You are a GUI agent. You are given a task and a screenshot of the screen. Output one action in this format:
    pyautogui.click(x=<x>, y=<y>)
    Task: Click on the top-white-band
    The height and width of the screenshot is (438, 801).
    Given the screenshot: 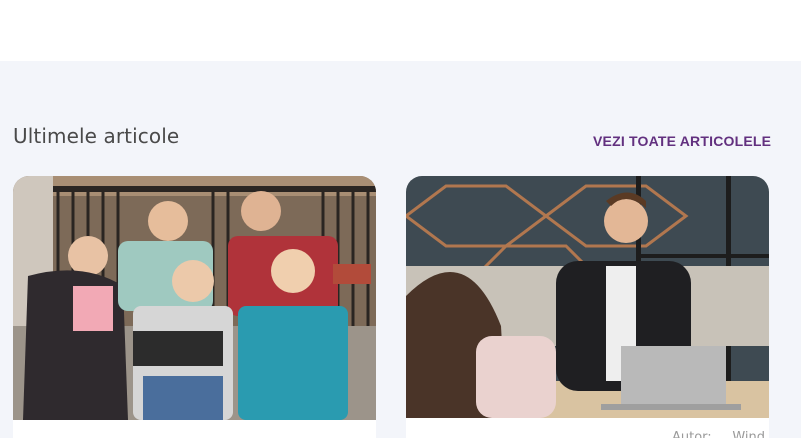 What is the action you would take?
    pyautogui.click(x=400, y=30)
    